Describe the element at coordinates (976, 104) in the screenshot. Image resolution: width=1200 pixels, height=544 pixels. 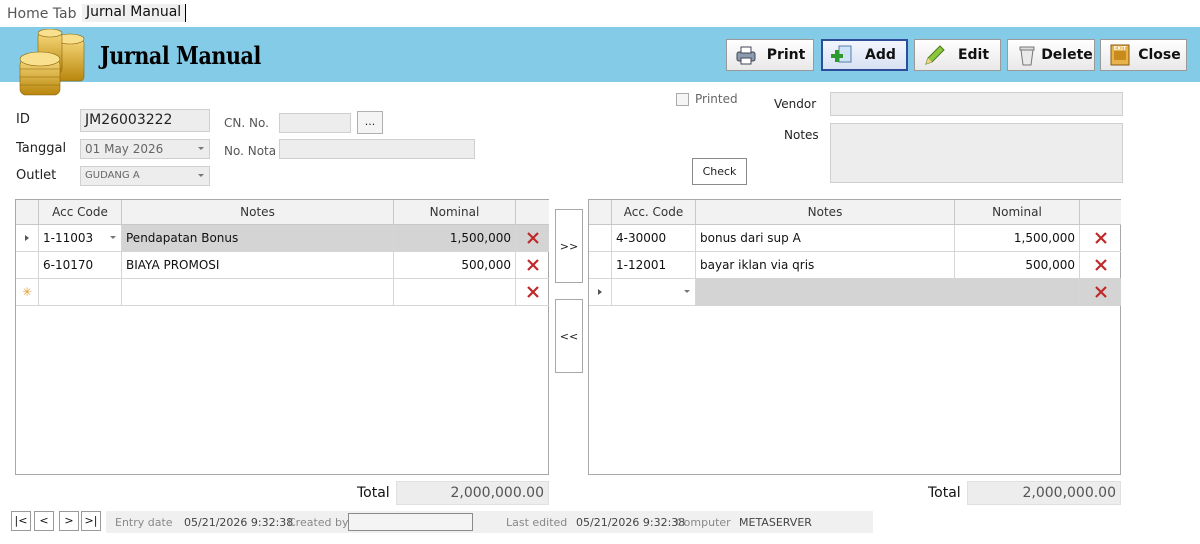
I see `vendor-field` at that location.